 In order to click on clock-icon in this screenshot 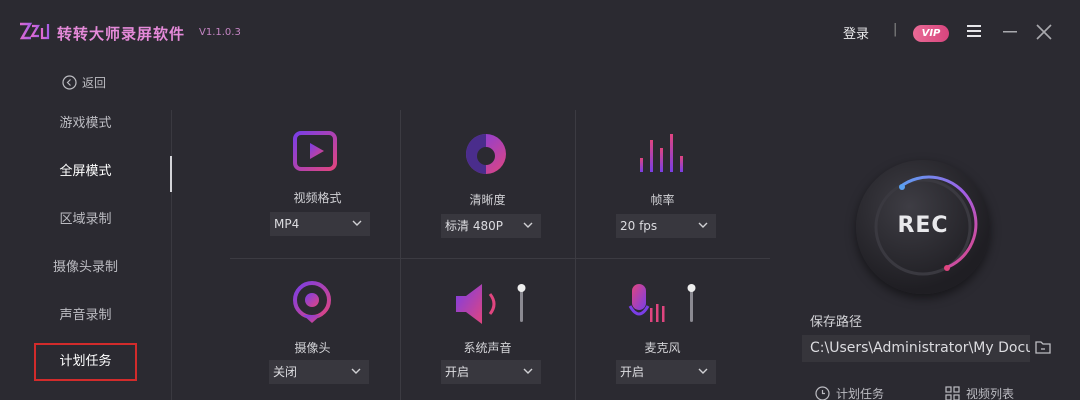, I will do `click(822, 393)`.